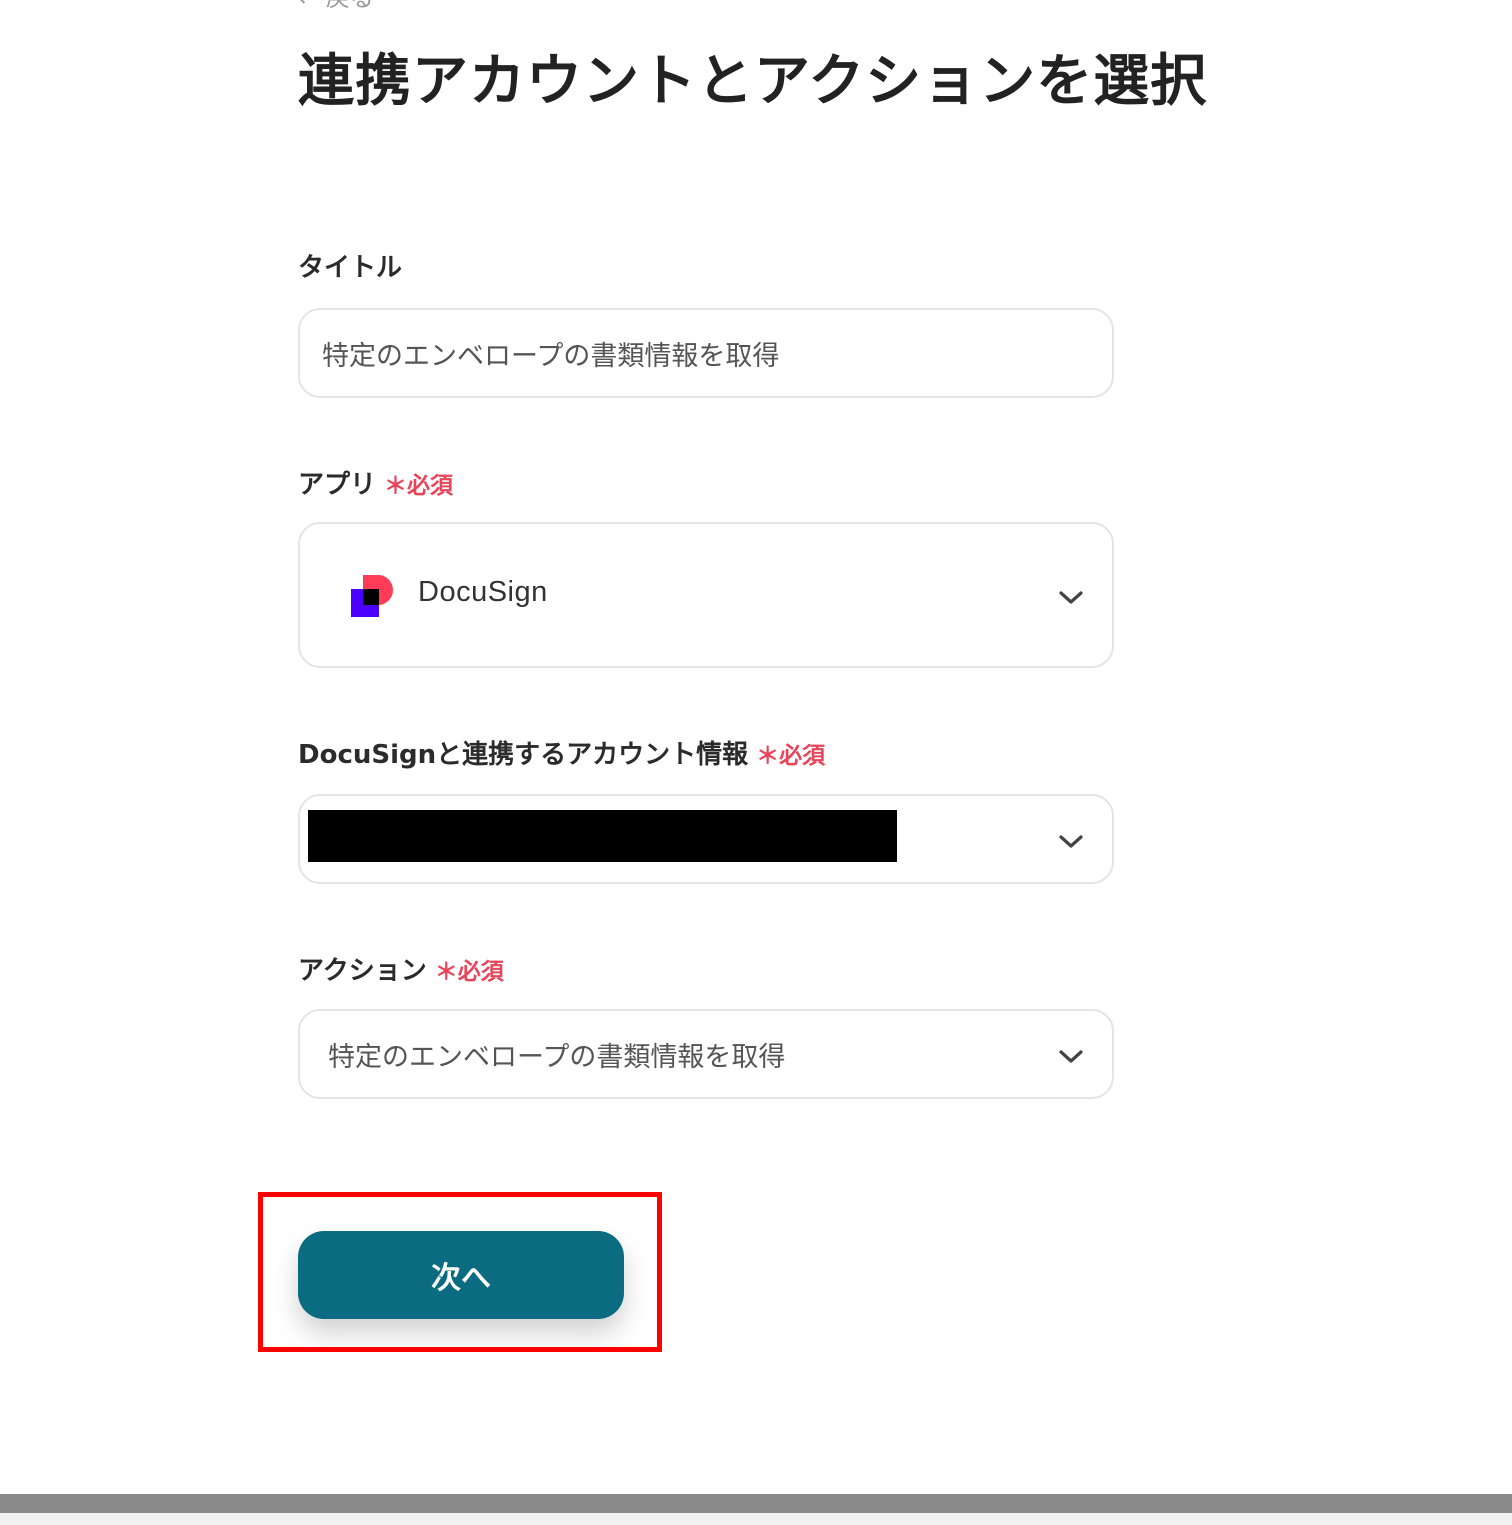 This screenshot has height=1525, width=1512. I want to click on action-field-label: アクション ＊必須, so click(401, 971).